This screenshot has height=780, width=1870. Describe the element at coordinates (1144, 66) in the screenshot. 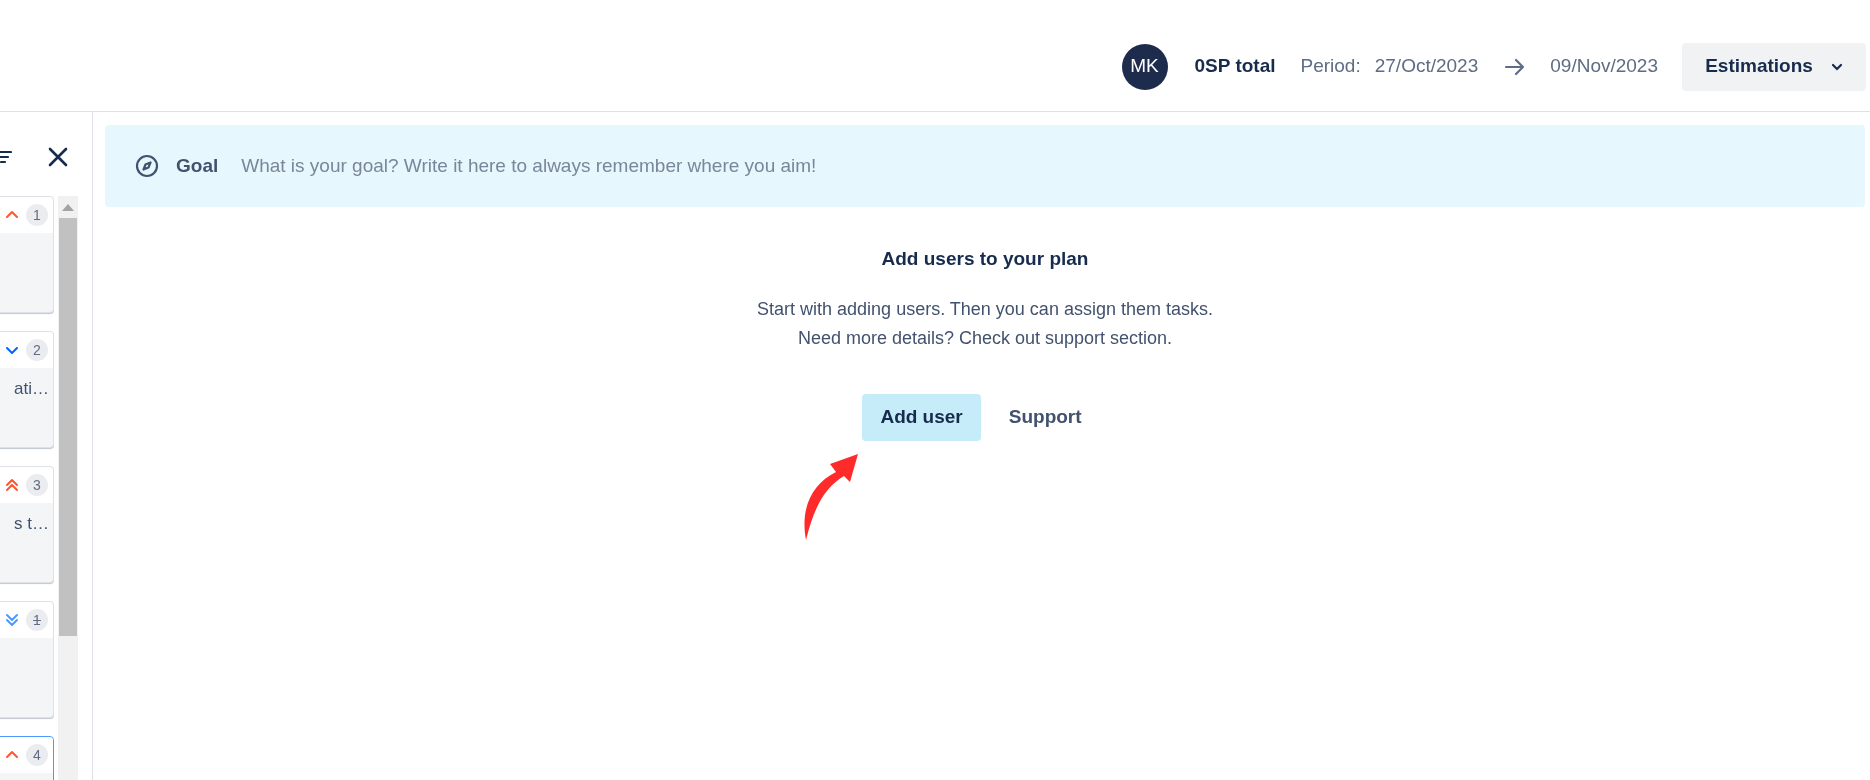

I see `user-avatar: MK` at that location.